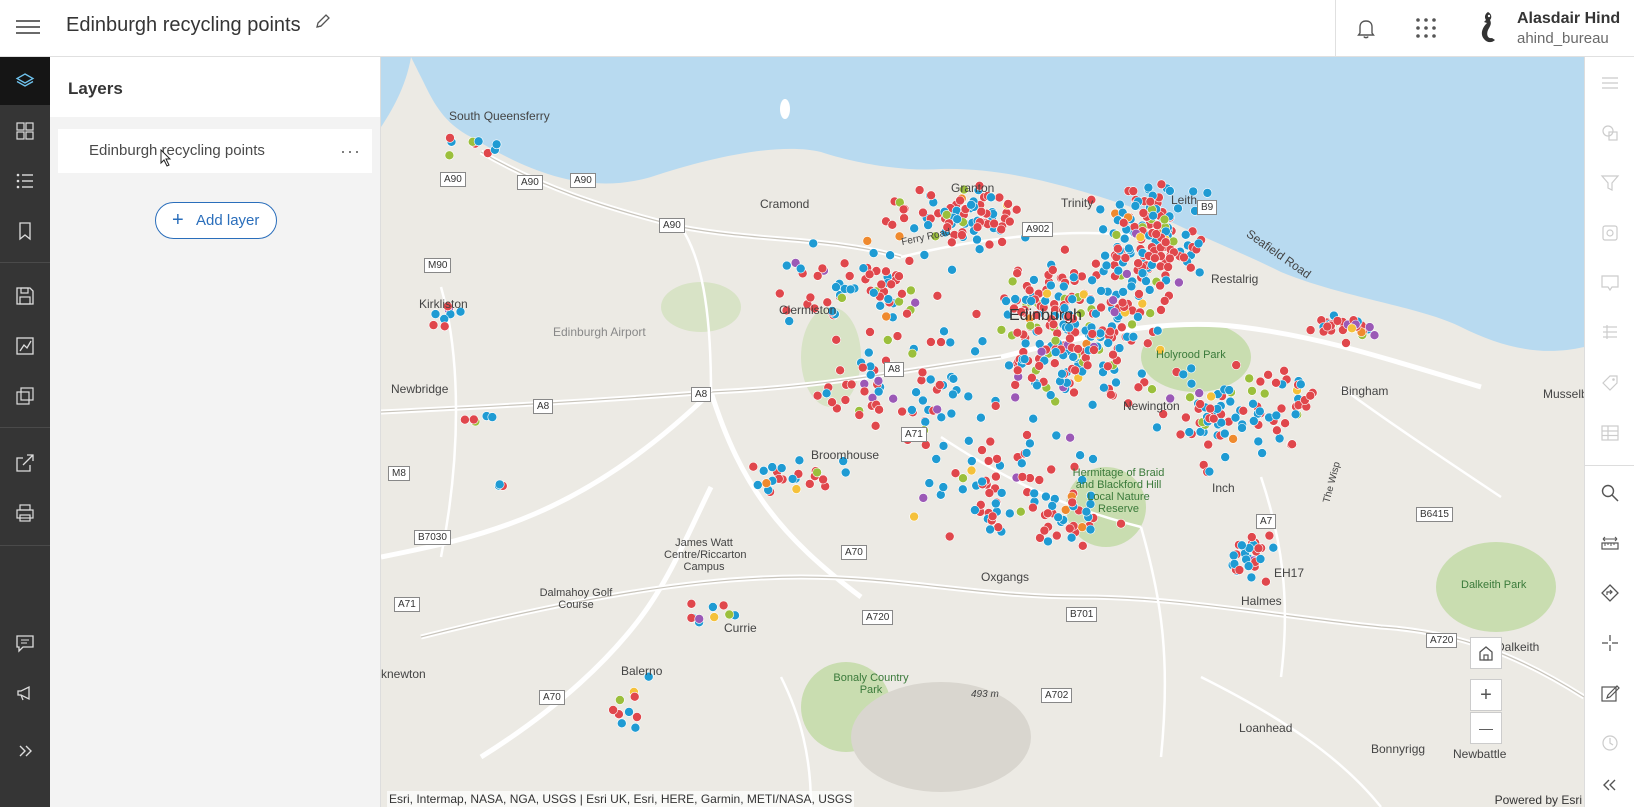 Image resolution: width=1634 pixels, height=809 pixels. I want to click on hamburger-menu-icon, so click(28, 28).